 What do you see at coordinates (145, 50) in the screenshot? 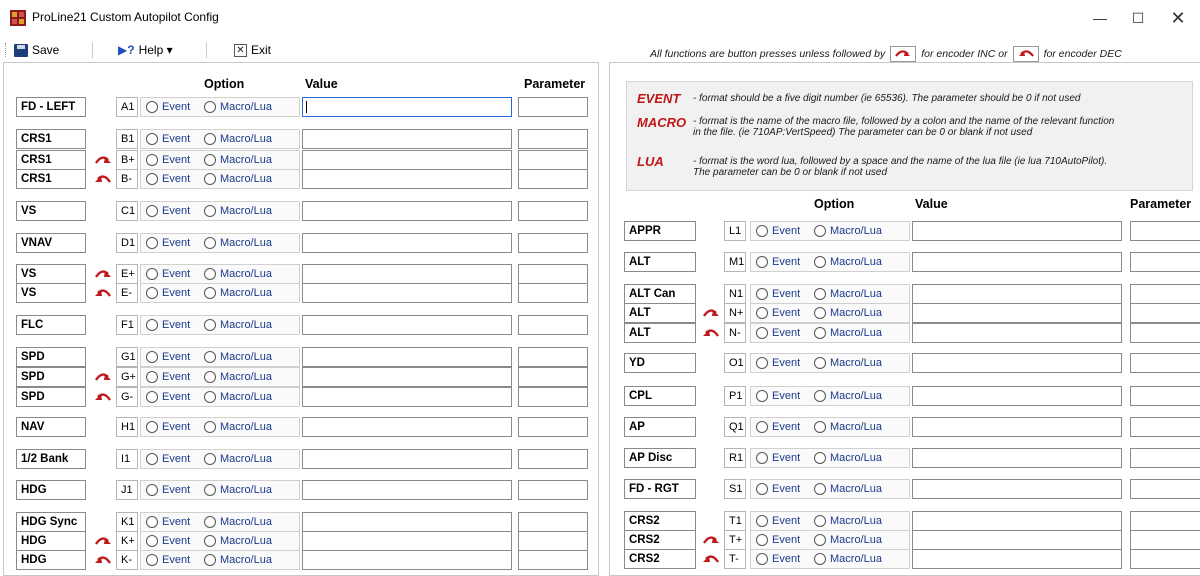
I see `help-menu-item: ▶? Help ▾` at bounding box center [145, 50].